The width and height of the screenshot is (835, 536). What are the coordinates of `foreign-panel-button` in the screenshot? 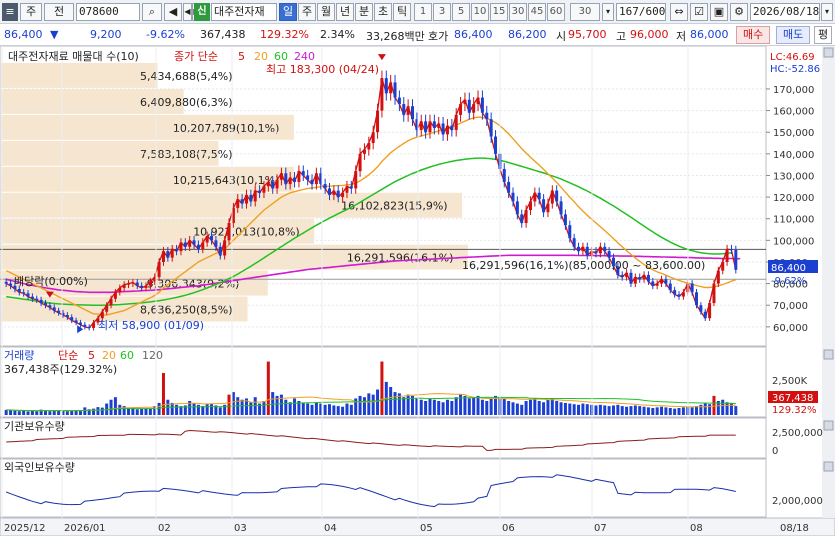 It's located at (828, 466).